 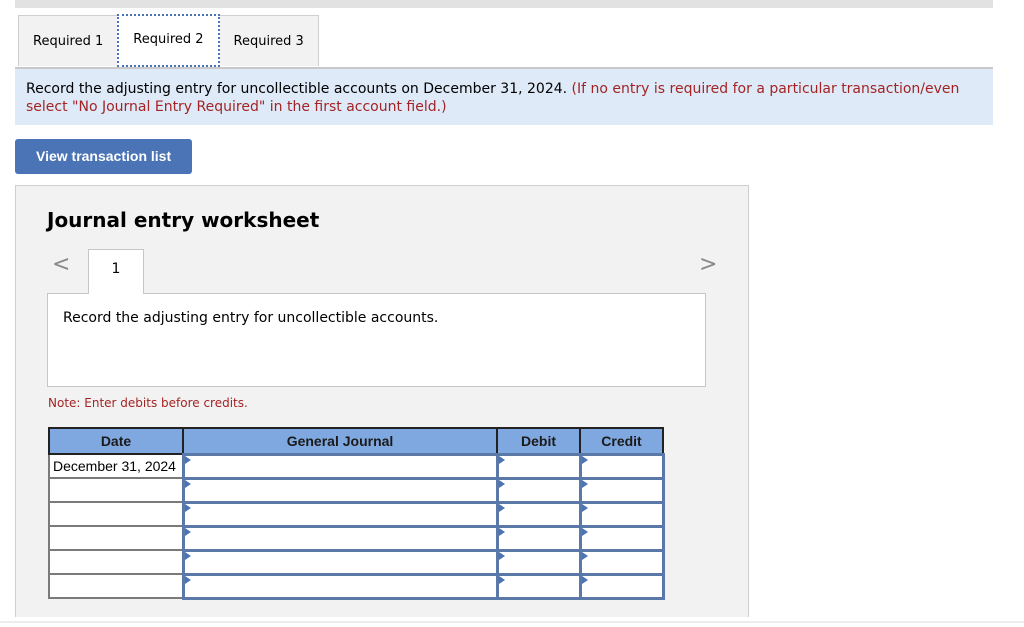 What do you see at coordinates (512, 622) in the screenshot?
I see `bottom-divider` at bounding box center [512, 622].